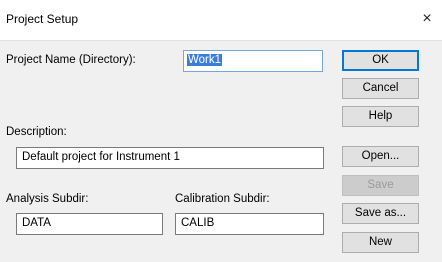 Image resolution: width=442 pixels, height=262 pixels. What do you see at coordinates (253, 61) in the screenshot?
I see `project-name-field: Work1` at bounding box center [253, 61].